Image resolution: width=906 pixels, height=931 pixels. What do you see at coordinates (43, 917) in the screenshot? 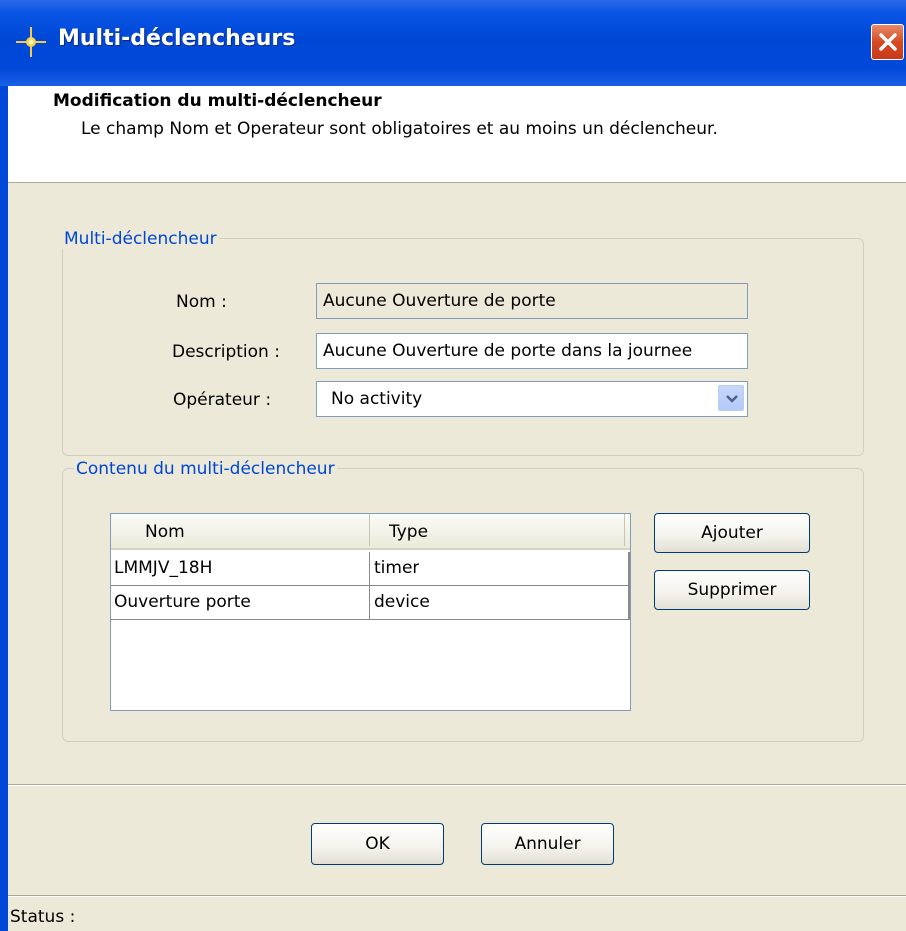
I see `status-label: Status :` at bounding box center [43, 917].